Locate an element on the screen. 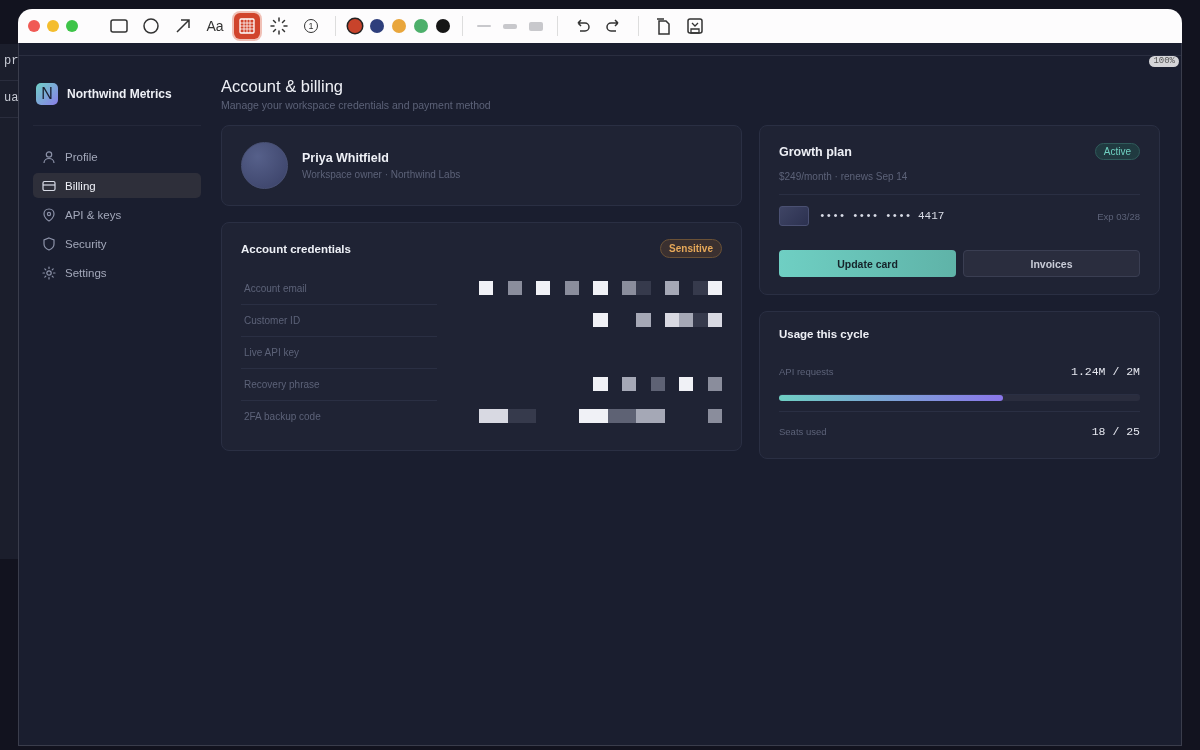  avatar is located at coordinates (264, 165).